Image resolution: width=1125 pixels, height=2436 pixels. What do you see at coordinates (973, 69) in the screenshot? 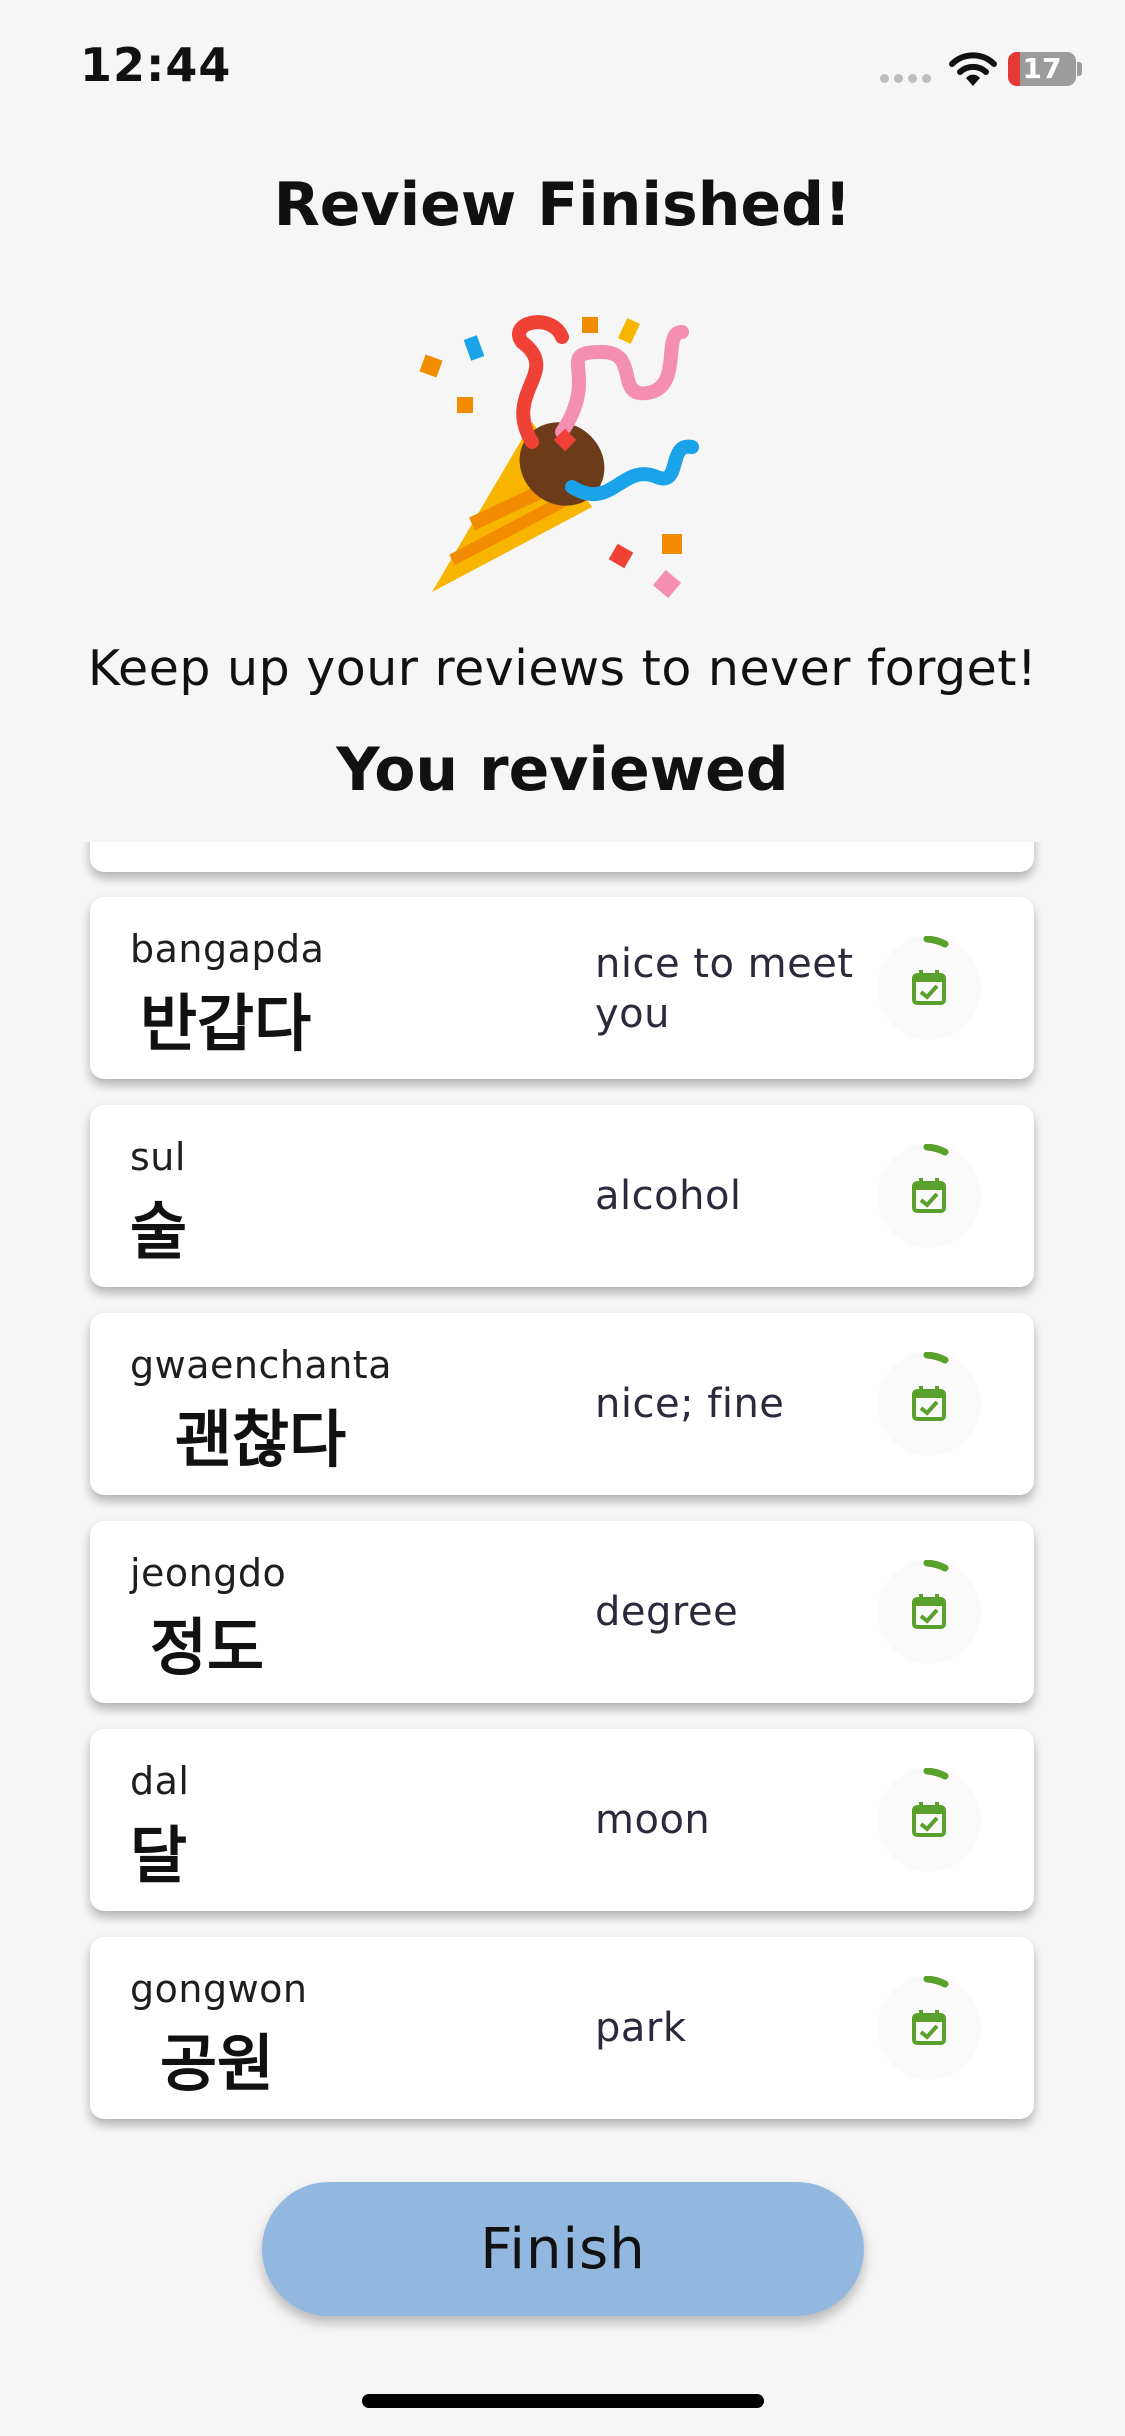
I see `wifi-icon` at bounding box center [973, 69].